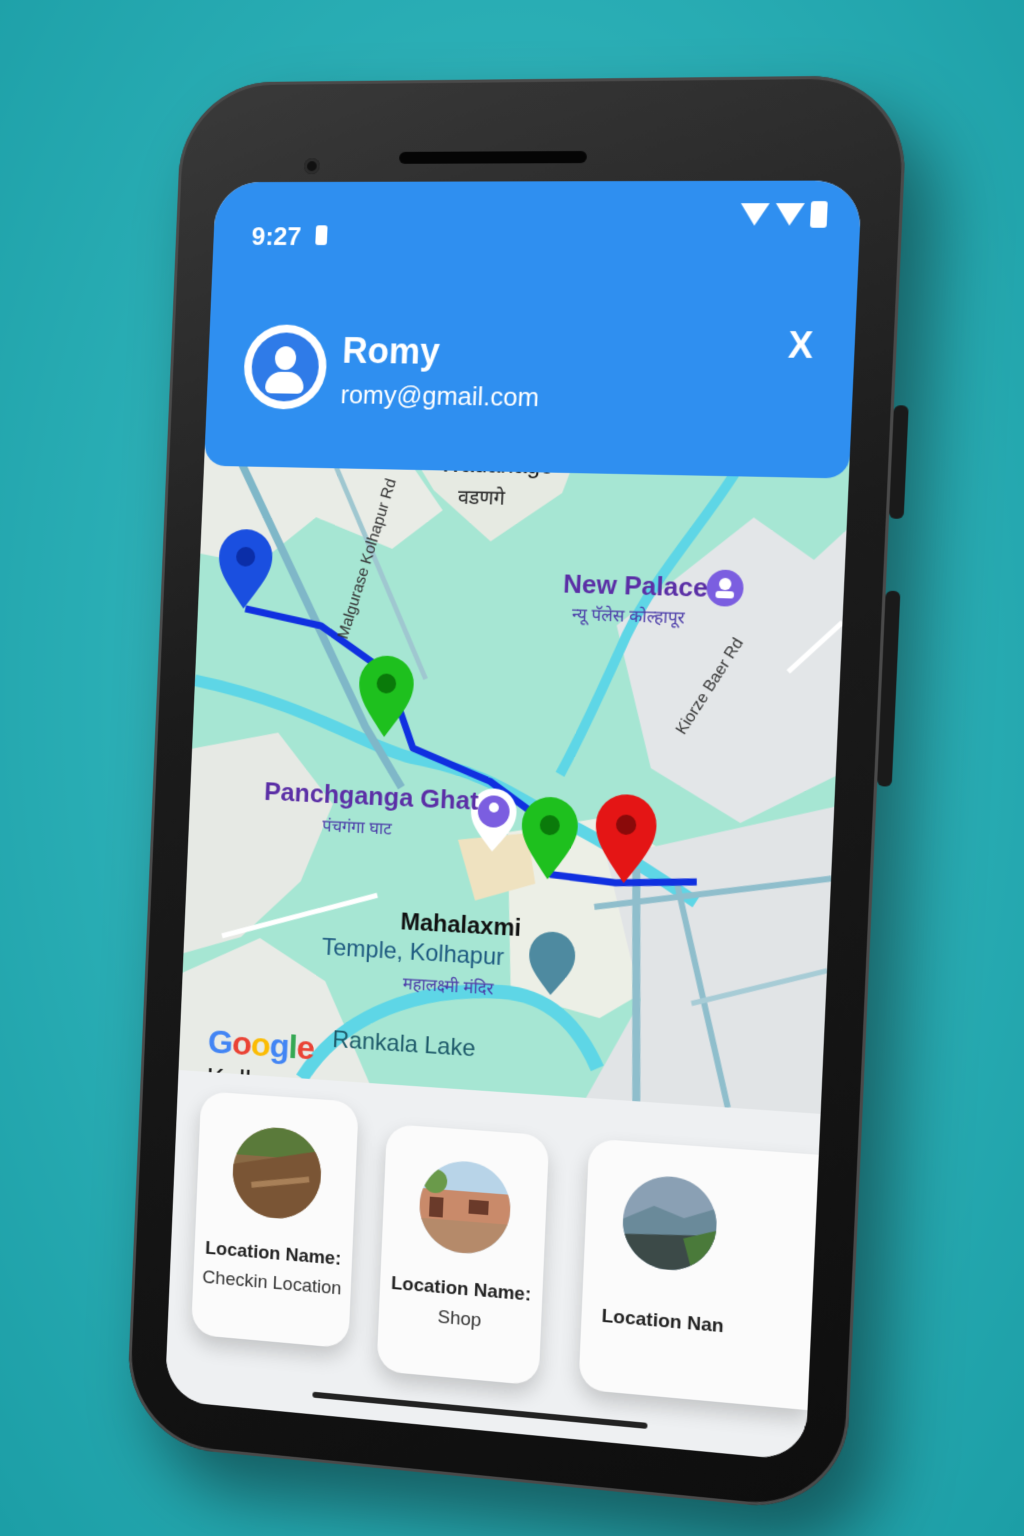 Image resolution: width=1024 pixels, height=1536 pixels. I want to click on user-email: romy@gmail.com, so click(440, 396).